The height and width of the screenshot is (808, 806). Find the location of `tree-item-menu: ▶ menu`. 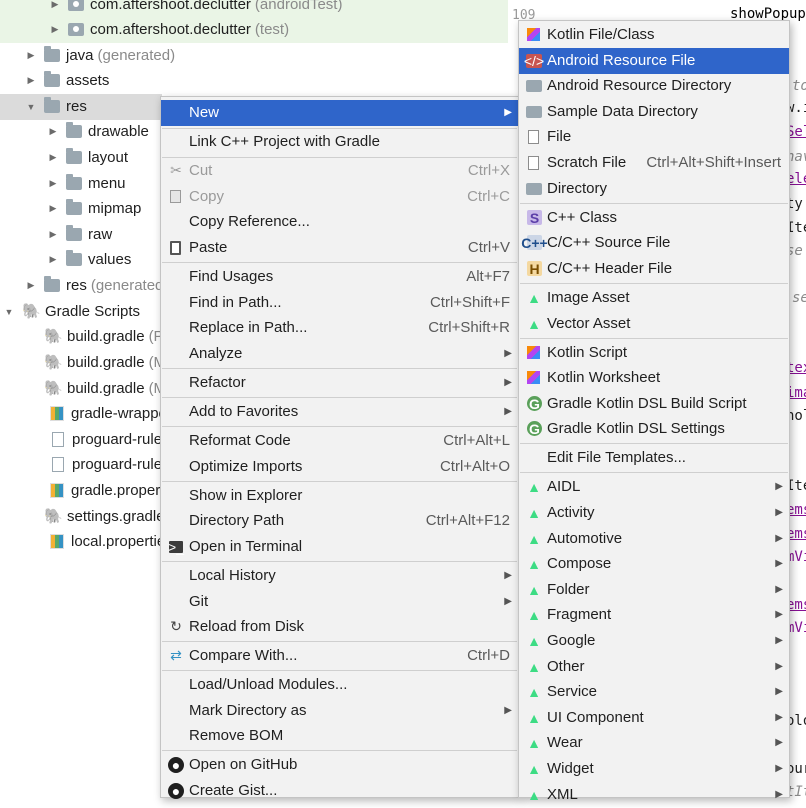

tree-item-menu: ▶ menu is located at coordinates (63, 184).